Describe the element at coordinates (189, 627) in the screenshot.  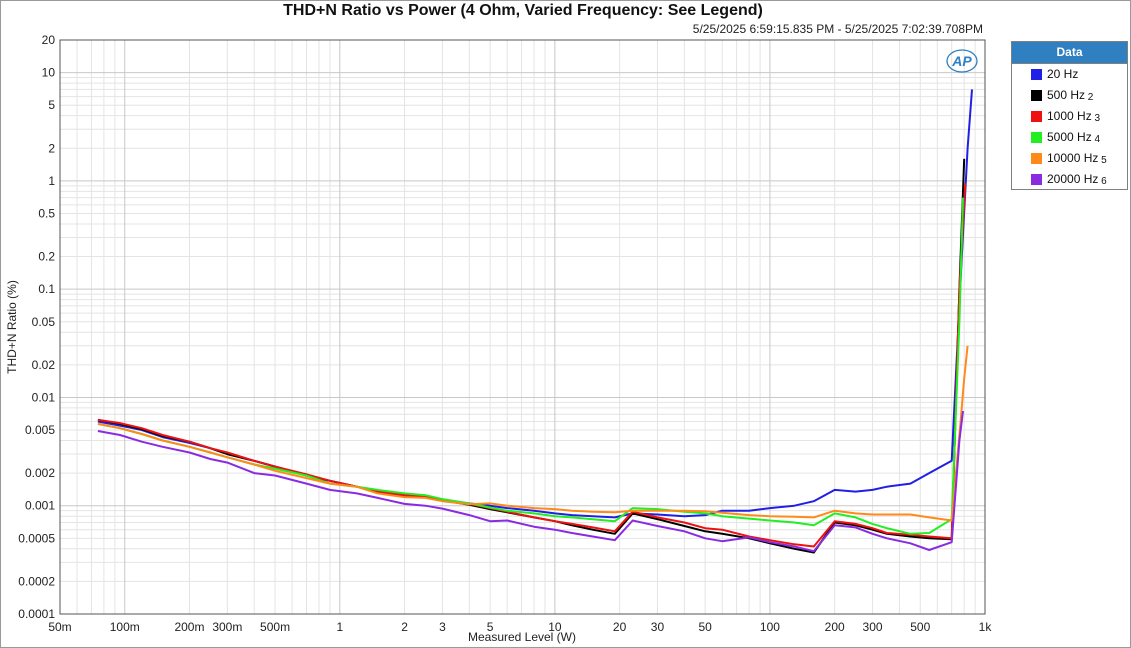
I see `x-tick-label: 200m` at that location.